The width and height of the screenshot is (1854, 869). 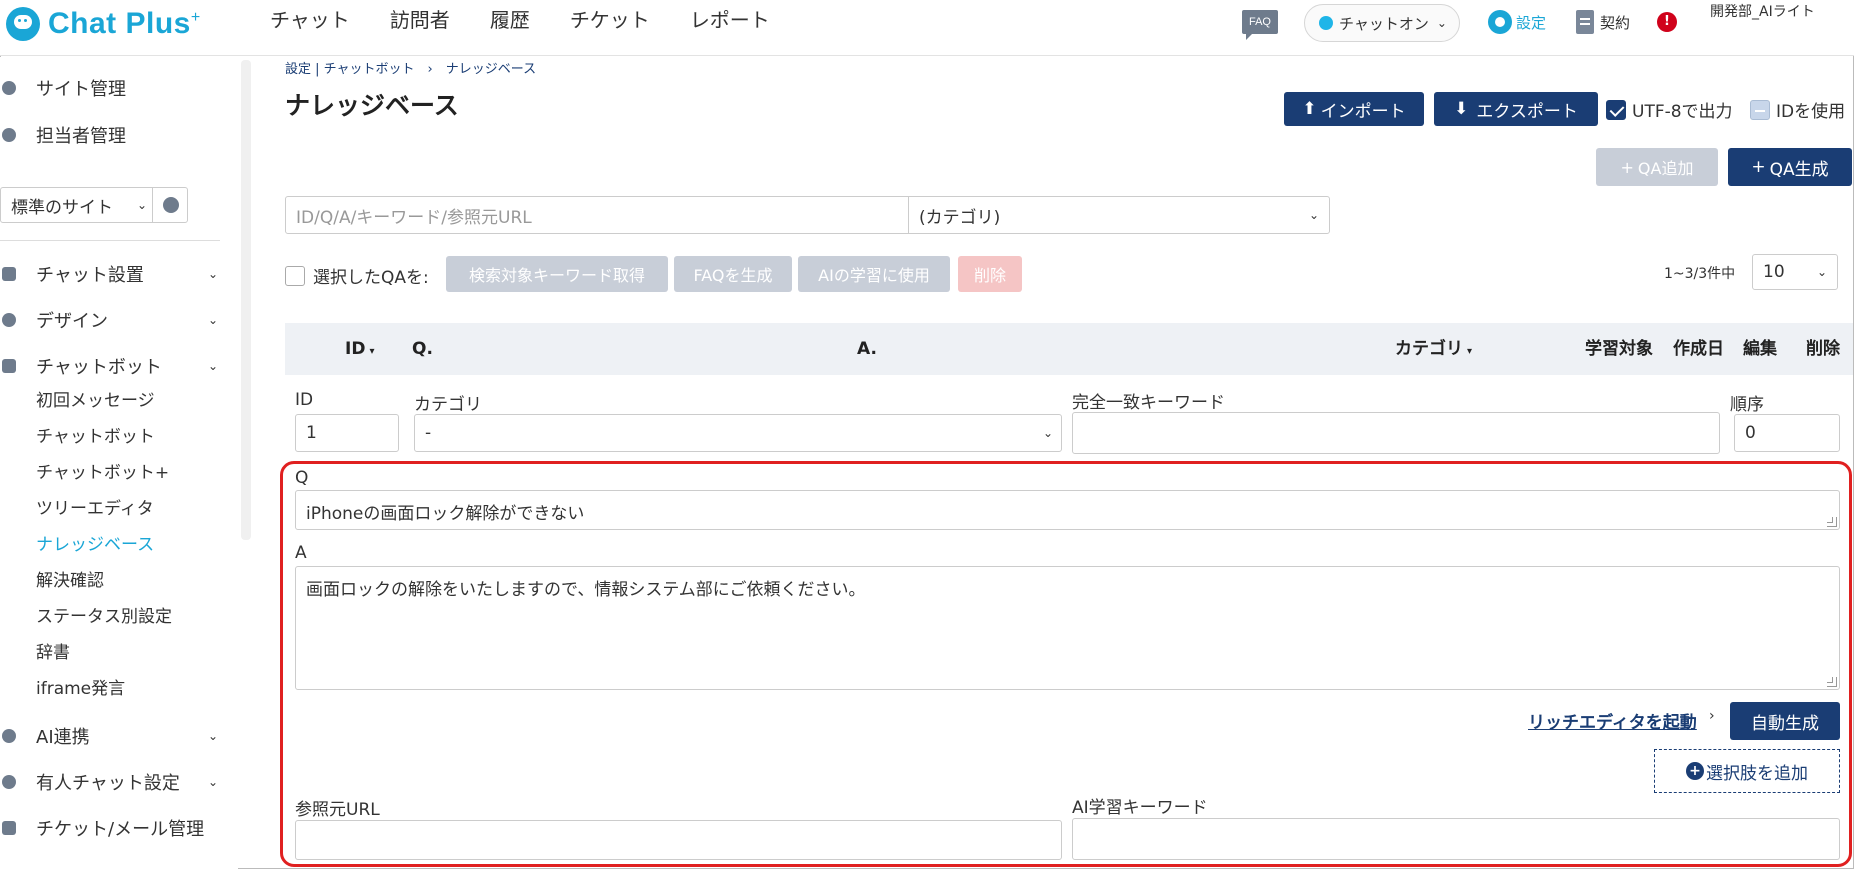 What do you see at coordinates (1760, 109) in the screenshot?
I see `use-id-checkbox` at bounding box center [1760, 109].